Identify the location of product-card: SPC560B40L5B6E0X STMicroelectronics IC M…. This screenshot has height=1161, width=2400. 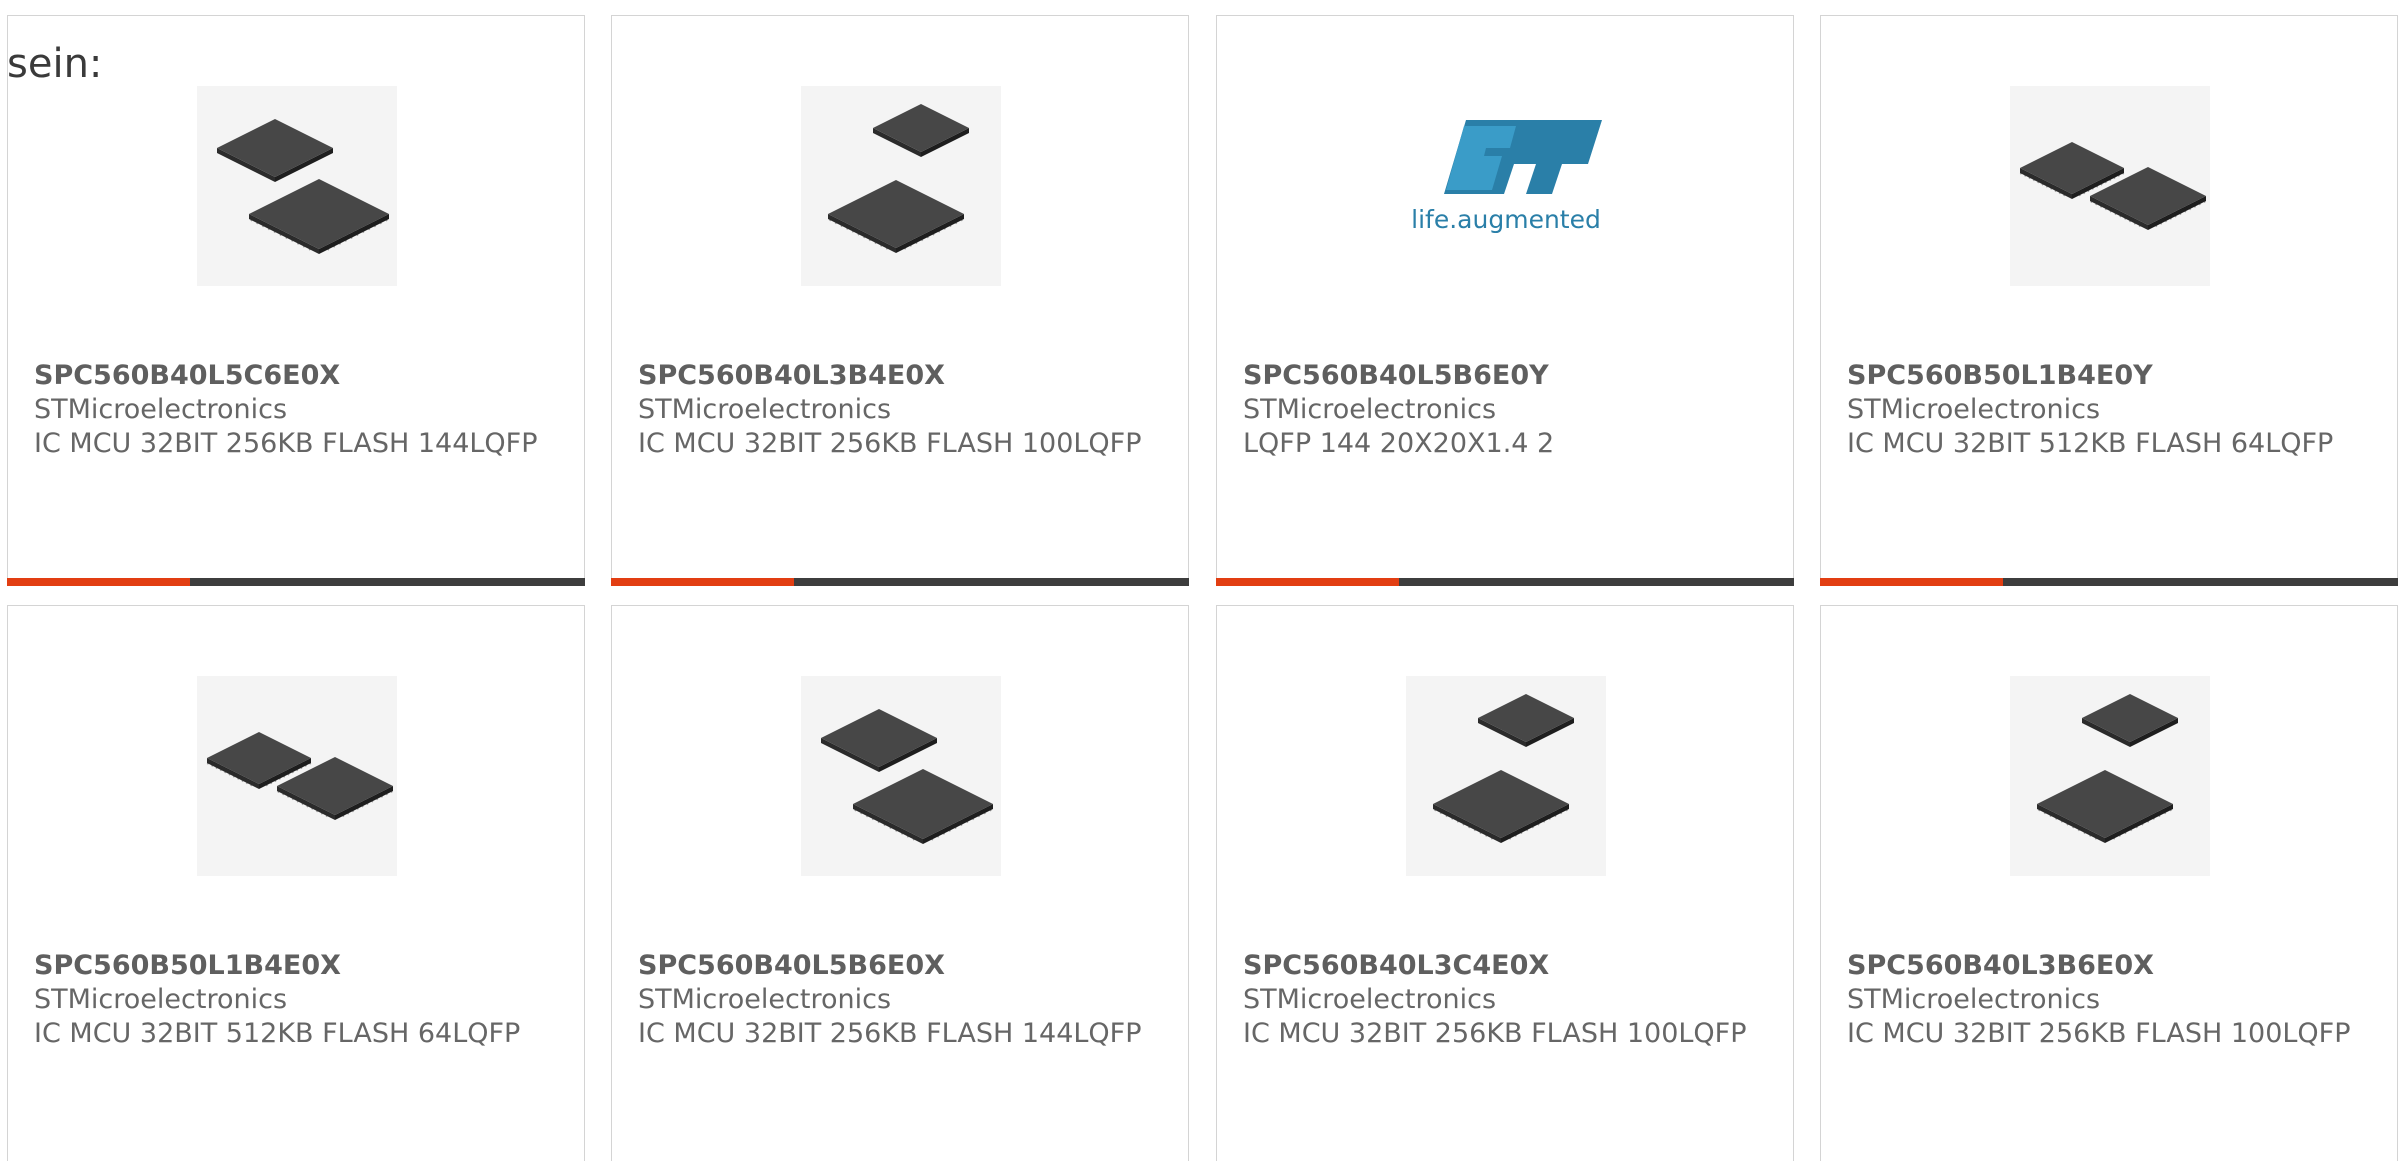
(900, 883).